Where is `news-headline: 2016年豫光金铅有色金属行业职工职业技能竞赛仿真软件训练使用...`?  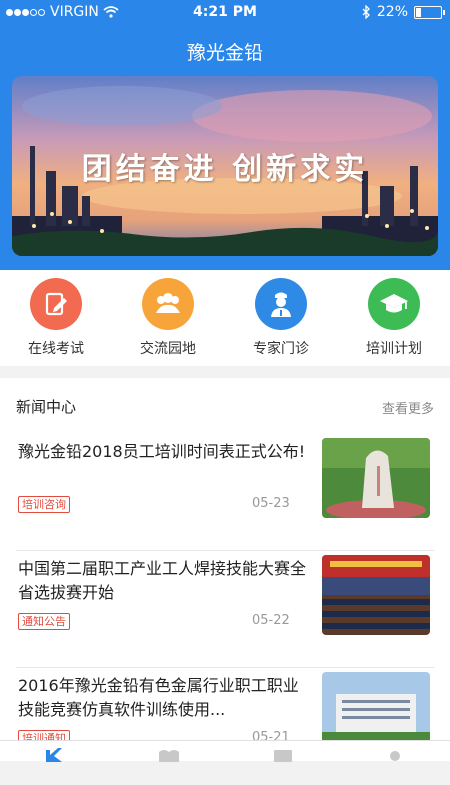
news-headline: 2016年豫光金铅有色金属行业职工职业技能竞赛仿真软件训练使用... is located at coordinates (158, 697).